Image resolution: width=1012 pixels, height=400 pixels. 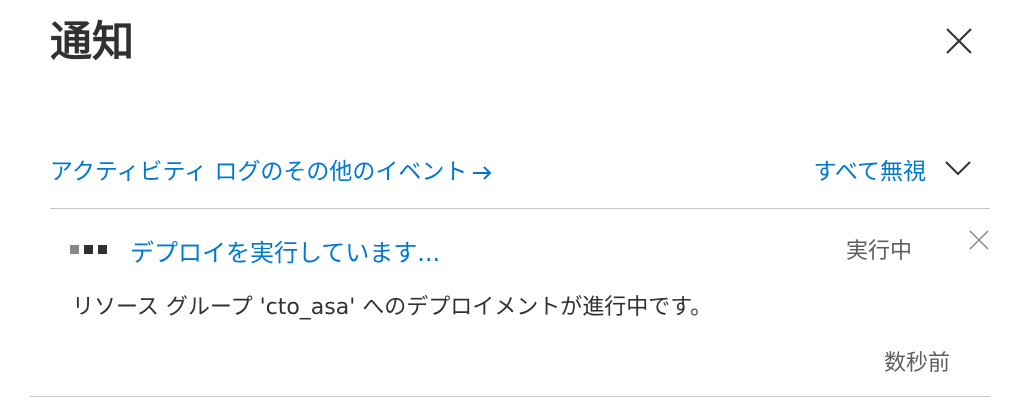 What do you see at coordinates (959, 41) in the screenshot?
I see `close-icon` at bounding box center [959, 41].